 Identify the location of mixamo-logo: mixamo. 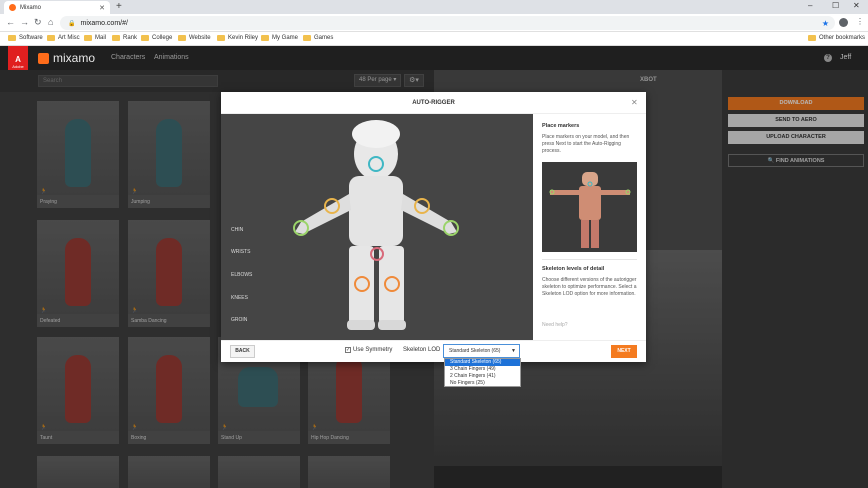
(66, 58).